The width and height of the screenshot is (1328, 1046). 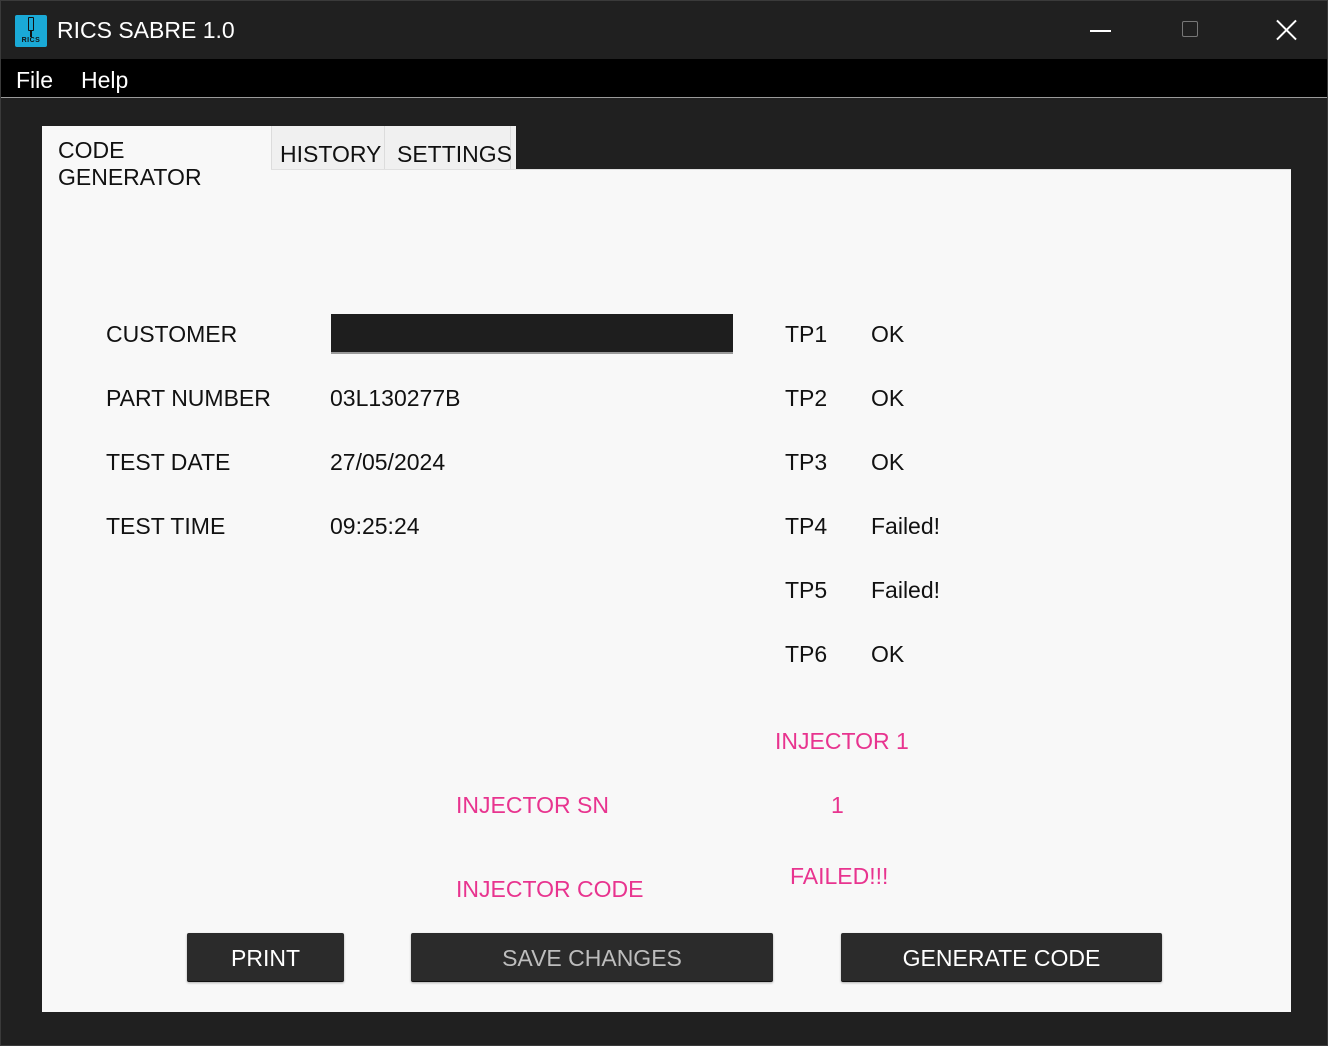 What do you see at coordinates (375, 526) in the screenshot?
I see `test-time-value: 09:25:24` at bounding box center [375, 526].